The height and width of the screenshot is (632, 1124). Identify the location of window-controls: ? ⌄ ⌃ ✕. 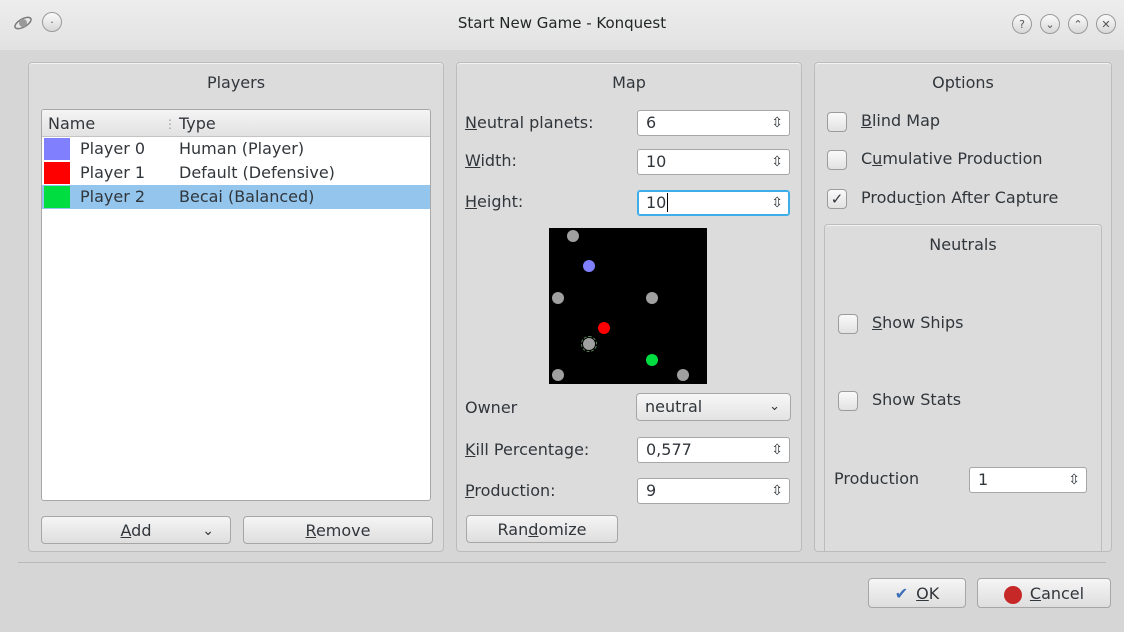
(1064, 24).